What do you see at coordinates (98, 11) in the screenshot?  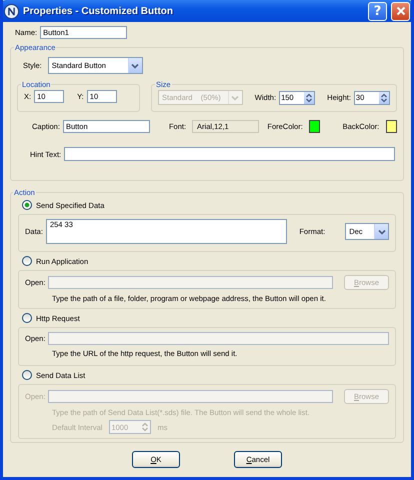 I see `window-title: Properties - Customized Button` at bounding box center [98, 11].